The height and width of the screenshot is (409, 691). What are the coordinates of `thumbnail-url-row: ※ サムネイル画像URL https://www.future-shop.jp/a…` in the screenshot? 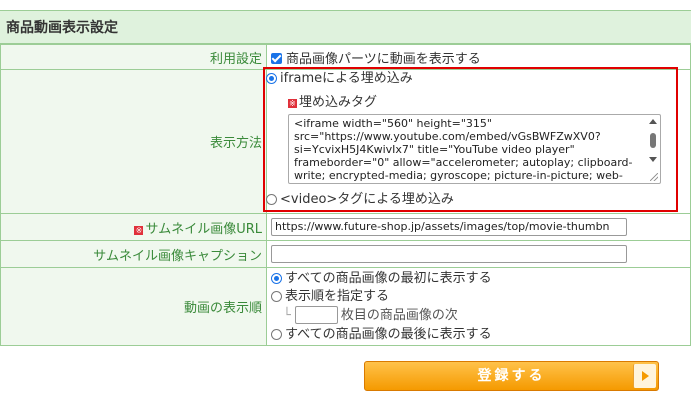 It's located at (345, 227).